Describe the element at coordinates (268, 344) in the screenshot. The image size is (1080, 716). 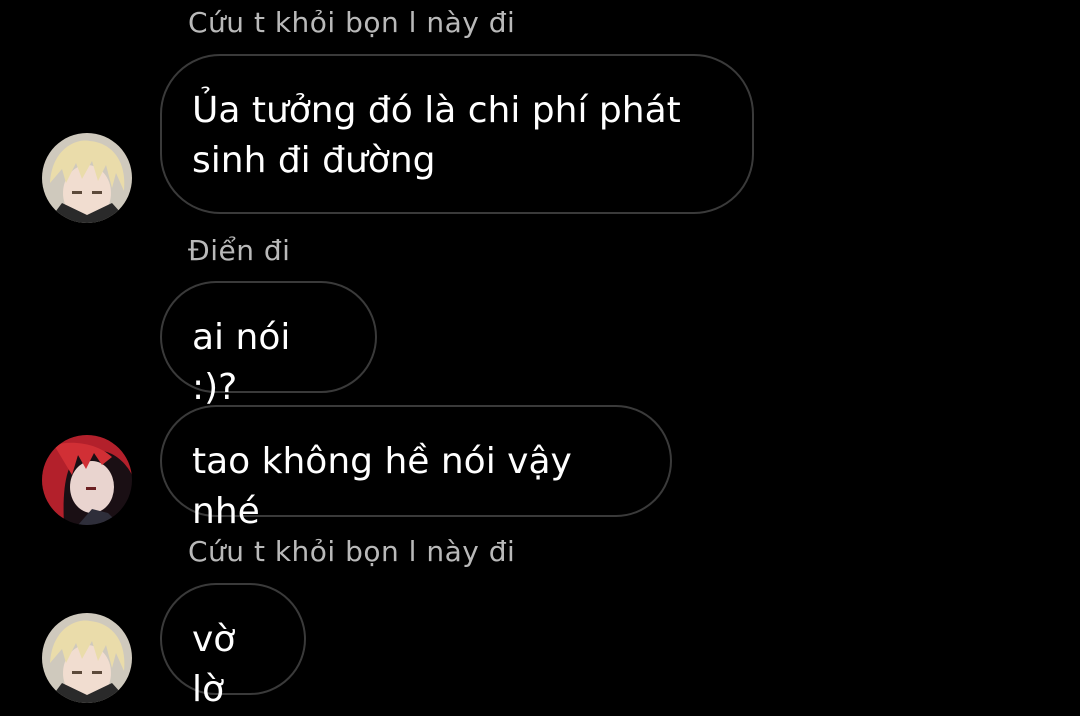
I see `message-bubble: ai nói :)?` at that location.